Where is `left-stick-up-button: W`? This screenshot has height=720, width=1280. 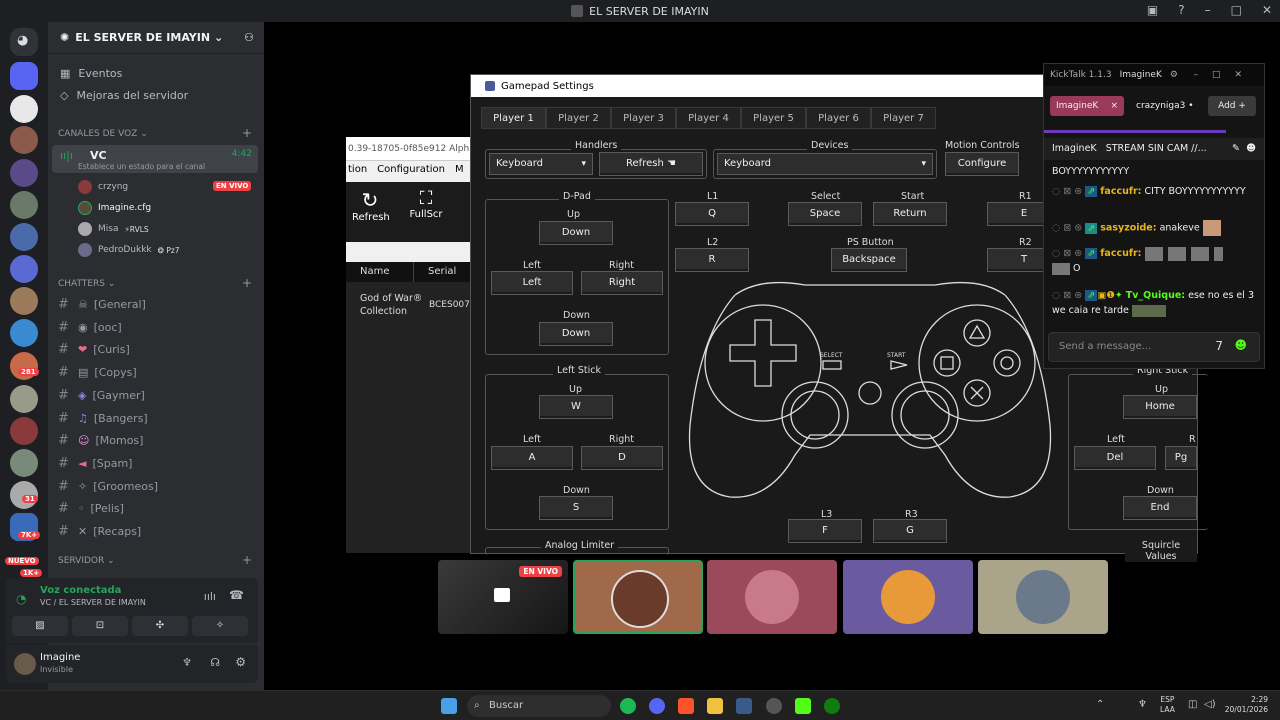 left-stick-up-button: W is located at coordinates (576, 407).